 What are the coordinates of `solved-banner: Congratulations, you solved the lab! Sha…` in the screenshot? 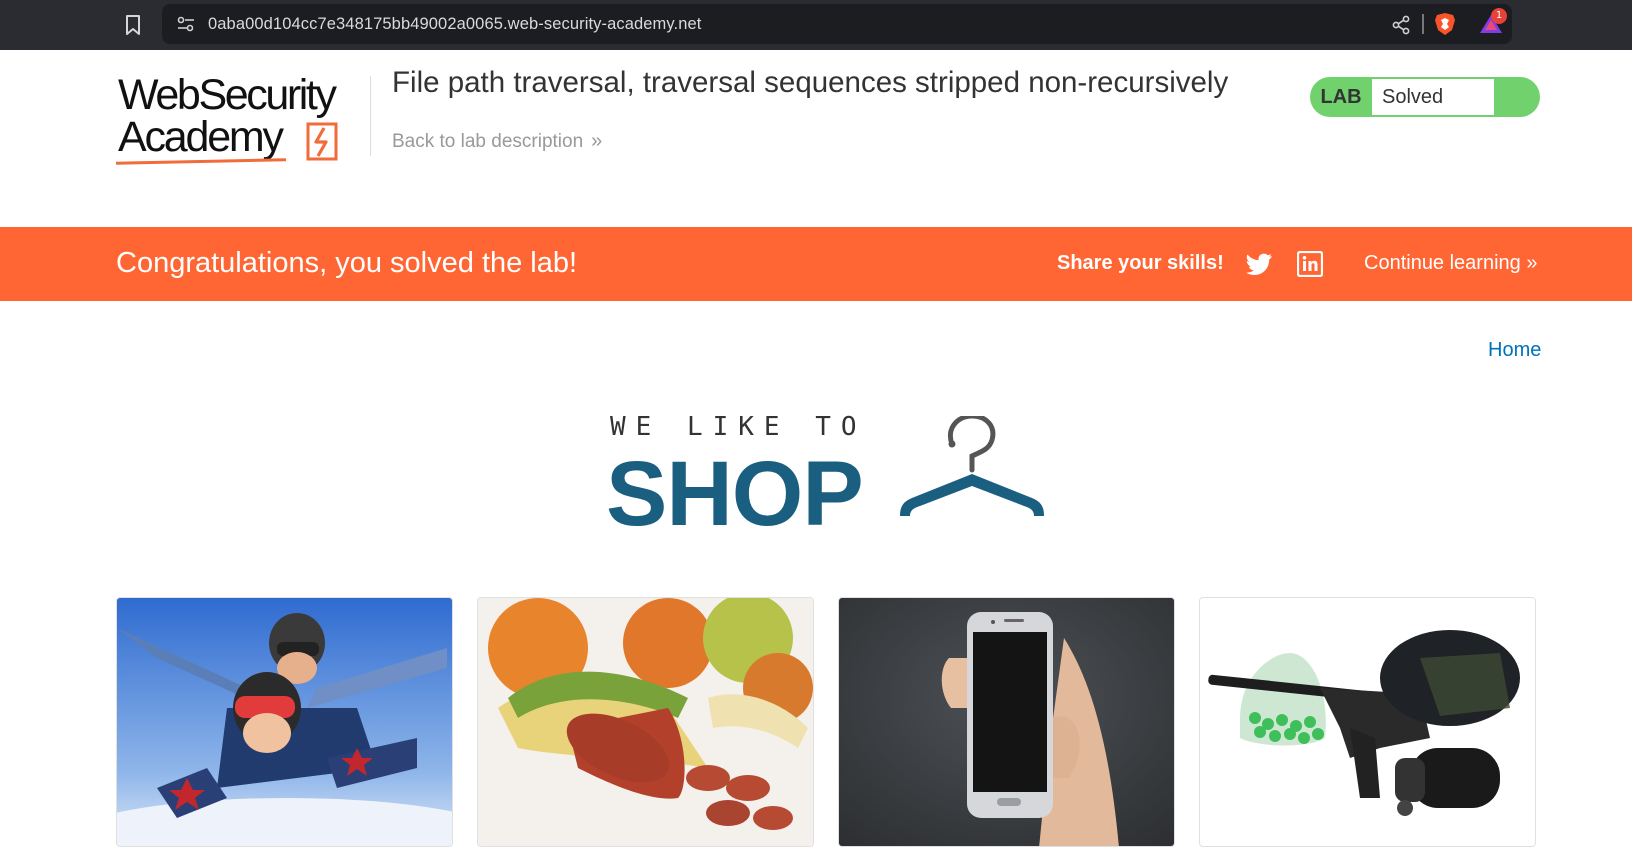 It's located at (816, 264).